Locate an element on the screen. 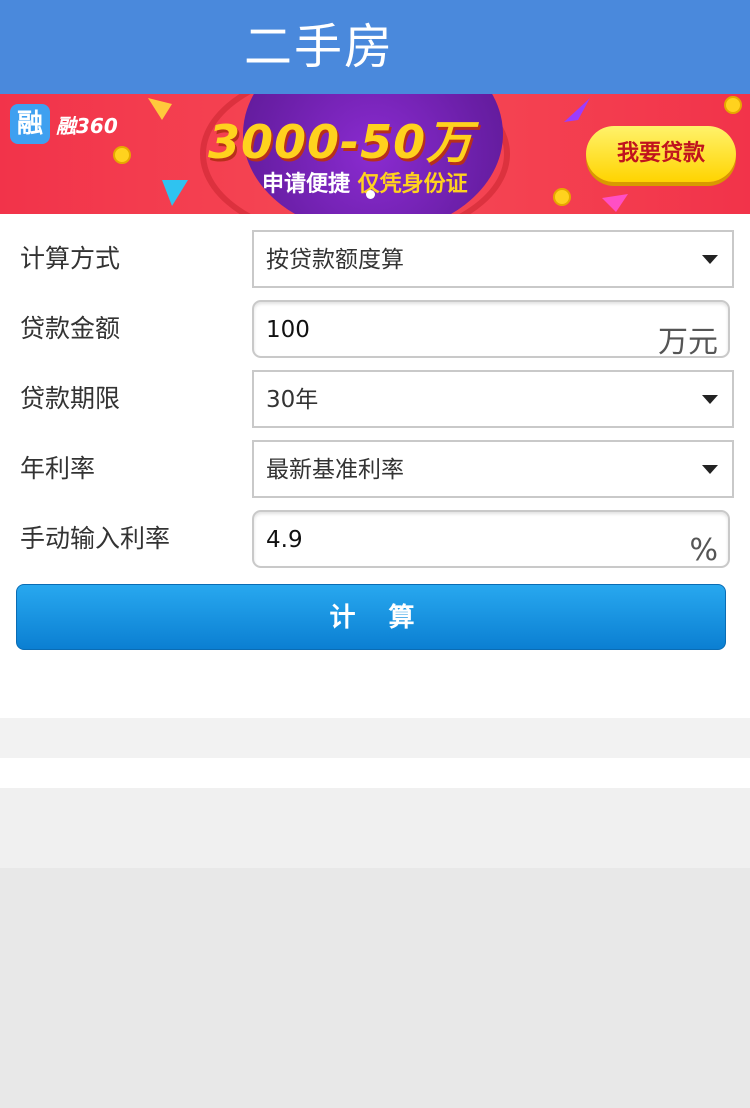  loan-amount-label: 贷款金额 is located at coordinates (70, 328).